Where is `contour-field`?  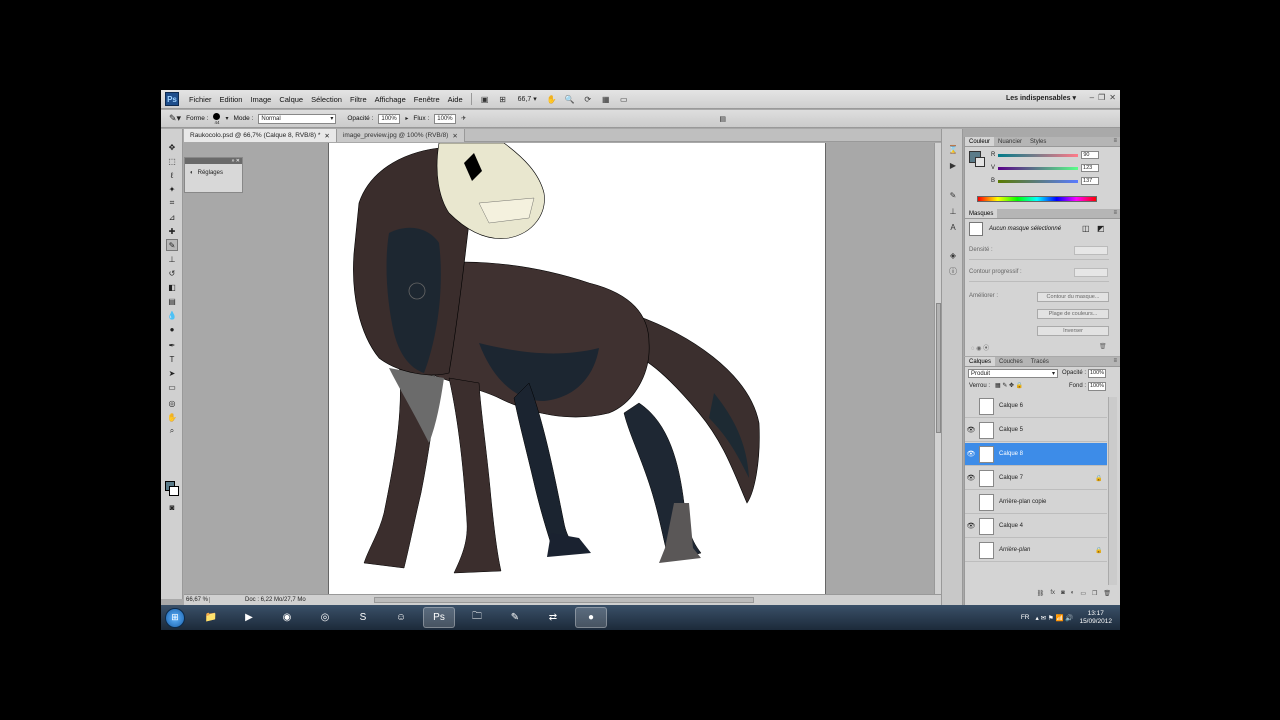
contour-field is located at coordinates (1091, 272).